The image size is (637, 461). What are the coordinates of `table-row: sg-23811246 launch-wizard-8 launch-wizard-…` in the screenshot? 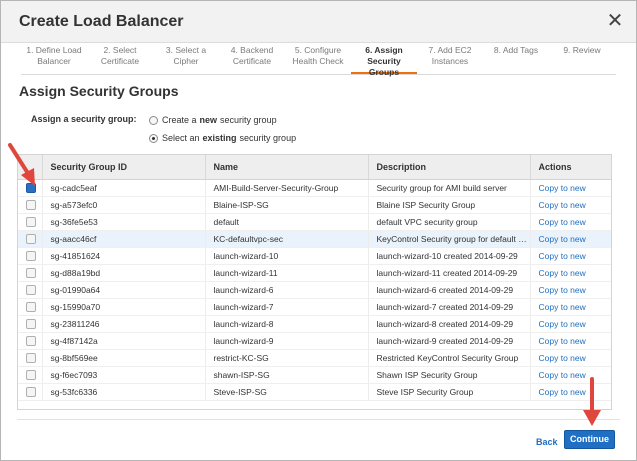 It's located at (314, 324).